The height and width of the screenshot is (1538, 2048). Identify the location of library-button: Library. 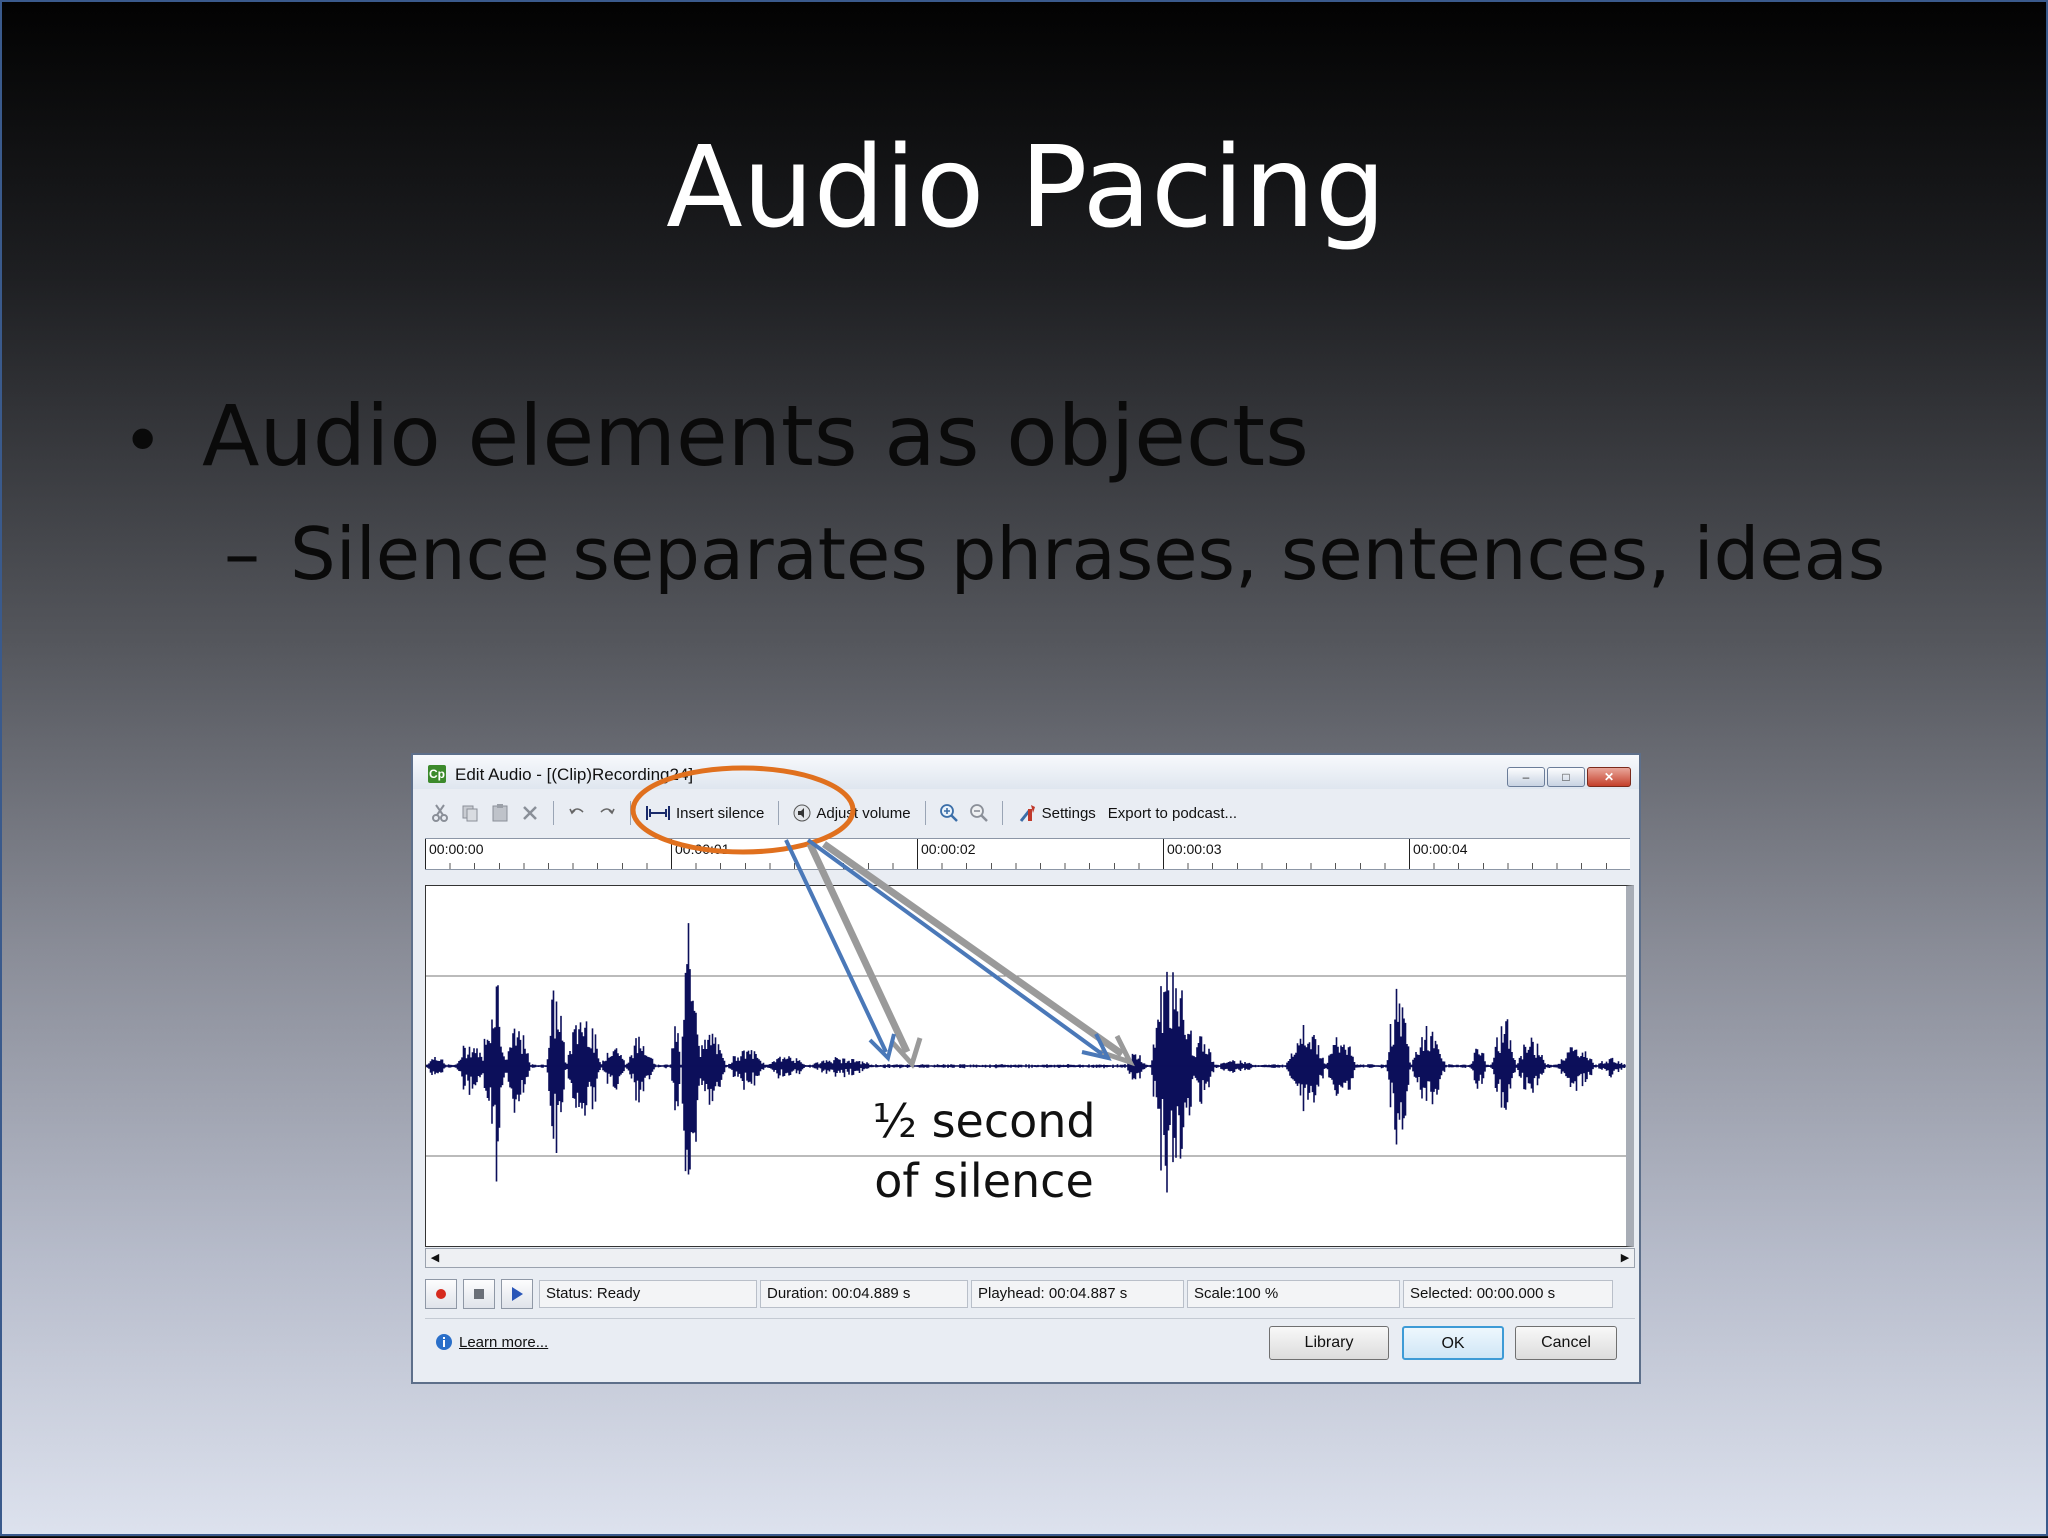
(1329, 1343).